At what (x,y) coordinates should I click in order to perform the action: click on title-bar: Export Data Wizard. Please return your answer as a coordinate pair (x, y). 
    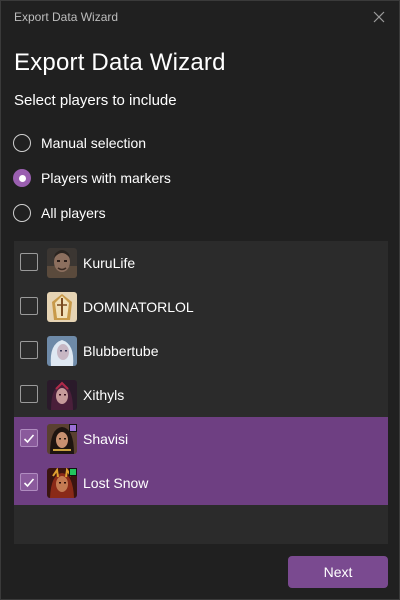
    Looking at the image, I should click on (200, 17).